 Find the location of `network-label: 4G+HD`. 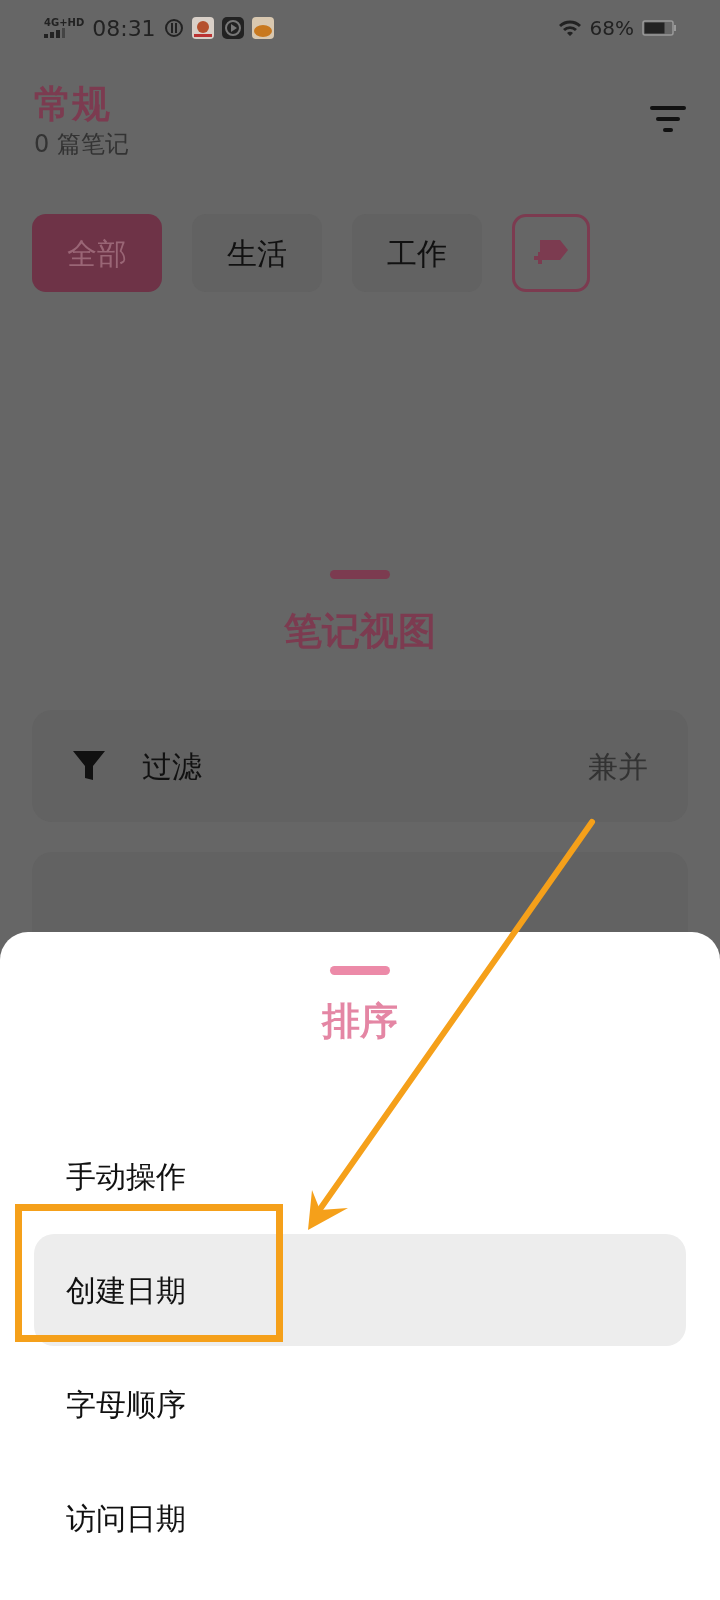

network-label: 4G+HD is located at coordinates (64, 23).